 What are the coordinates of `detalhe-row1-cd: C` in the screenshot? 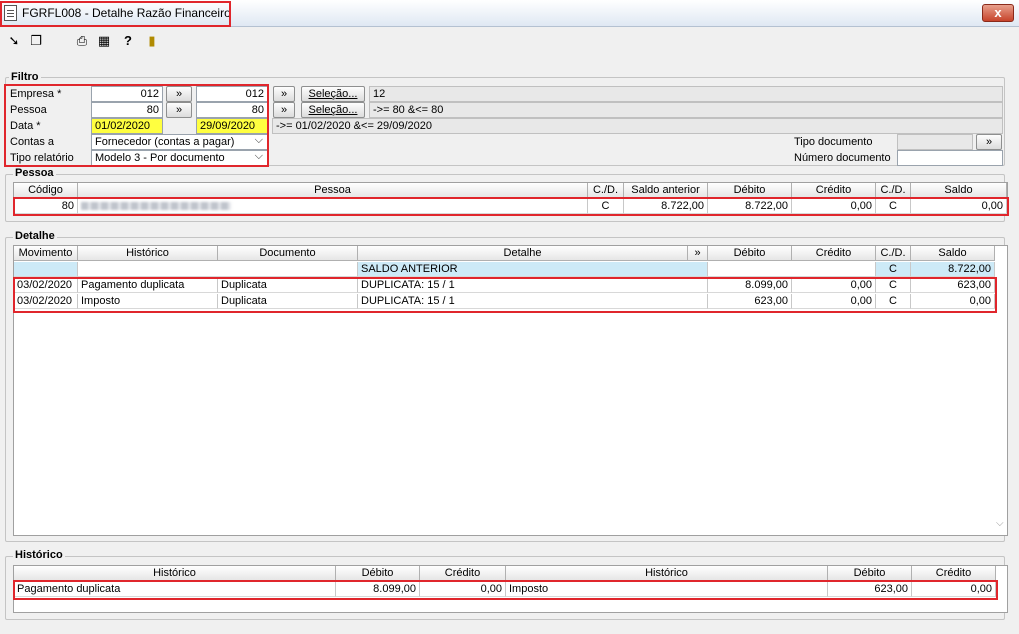 It's located at (893, 285).